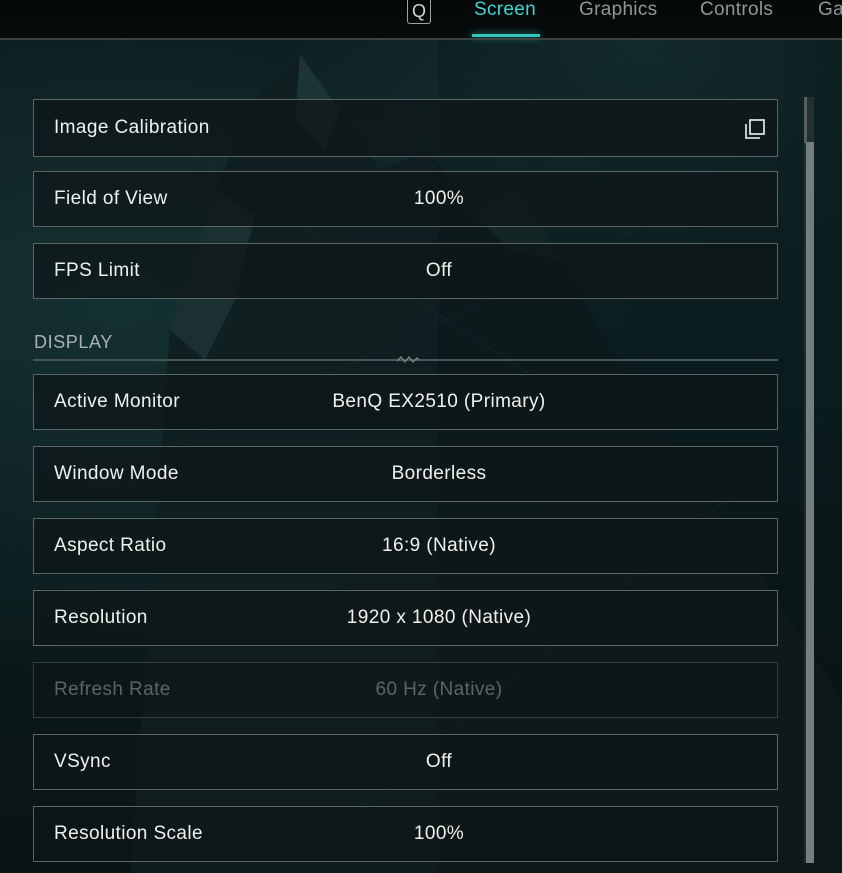 Image resolution: width=842 pixels, height=873 pixels. Describe the element at coordinates (421, 39) in the screenshot. I see `tab-bar-divider` at that location.